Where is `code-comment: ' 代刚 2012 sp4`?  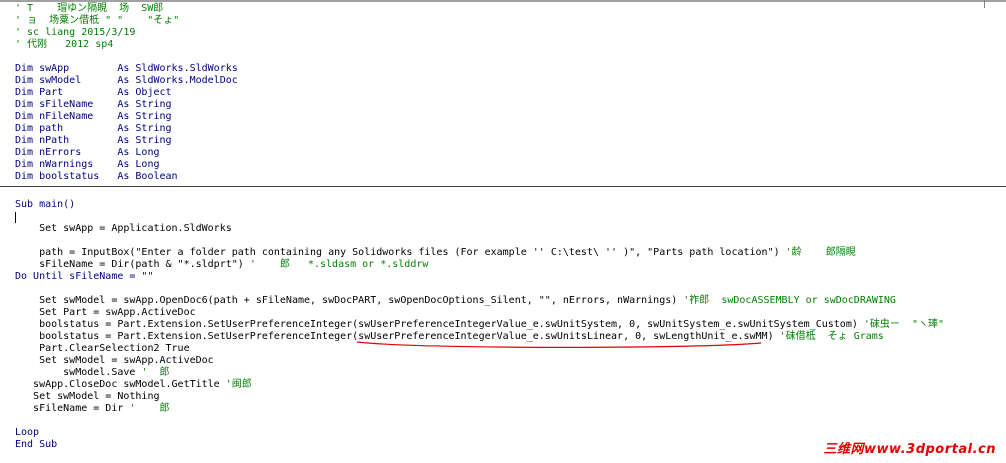
code-comment: ' 代刚 2012 sp4 is located at coordinates (64, 44).